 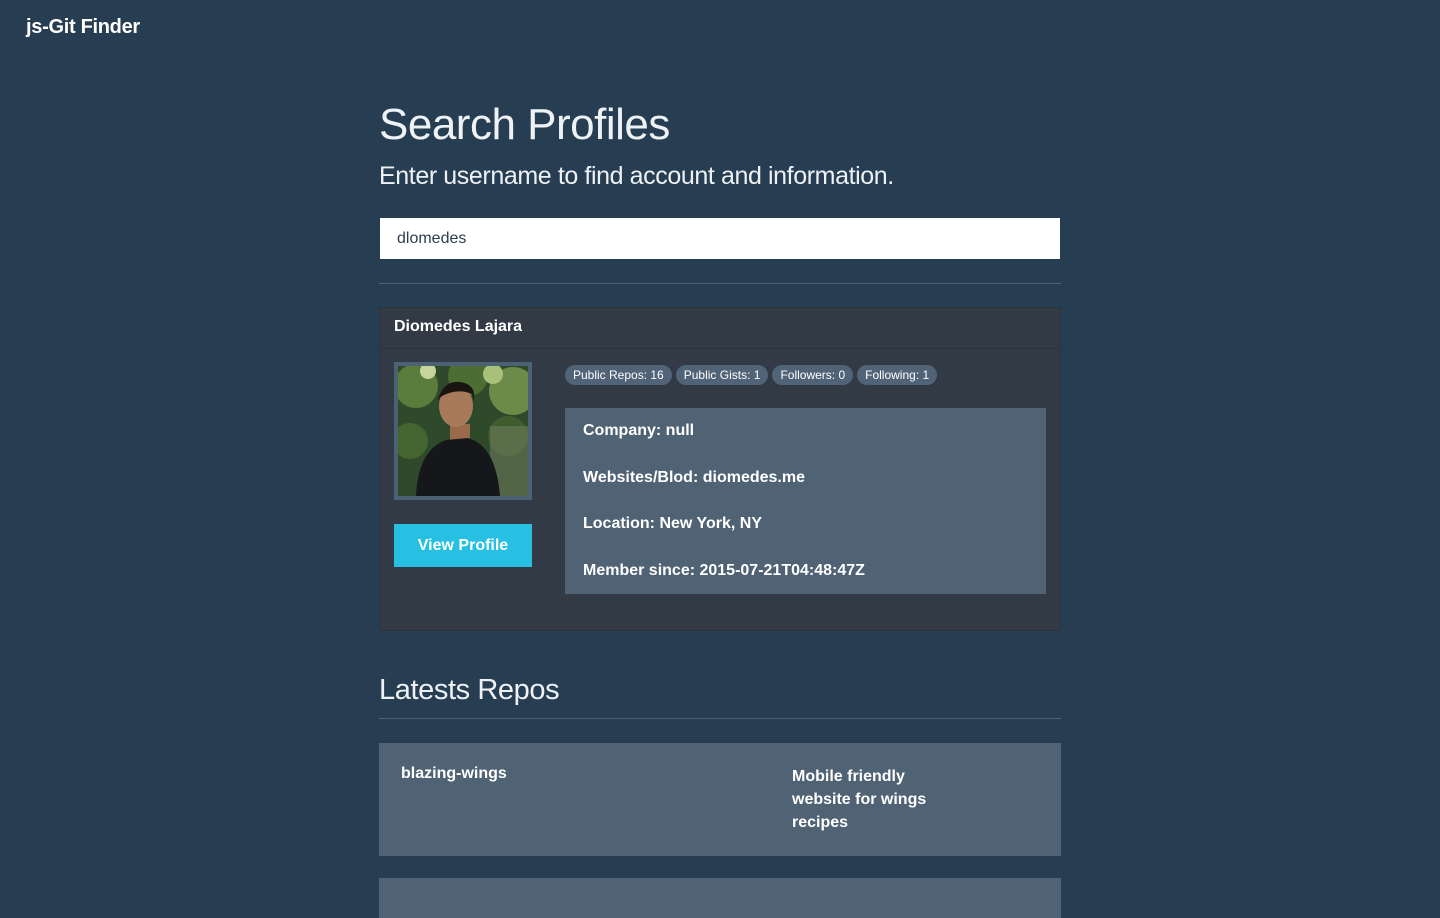 What do you see at coordinates (524, 124) in the screenshot?
I see `page-title: Search Profiles` at bounding box center [524, 124].